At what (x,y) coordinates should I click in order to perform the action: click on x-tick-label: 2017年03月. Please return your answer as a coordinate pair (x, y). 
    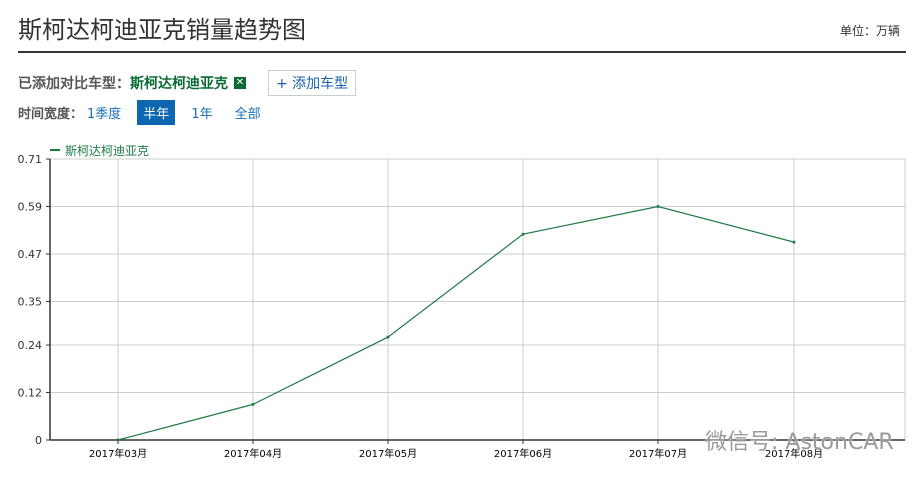
    Looking at the image, I should click on (118, 453).